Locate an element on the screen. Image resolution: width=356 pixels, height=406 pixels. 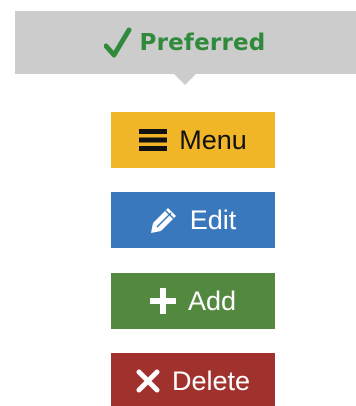
preferred-banner-content: Preferred is located at coordinates (184, 43).